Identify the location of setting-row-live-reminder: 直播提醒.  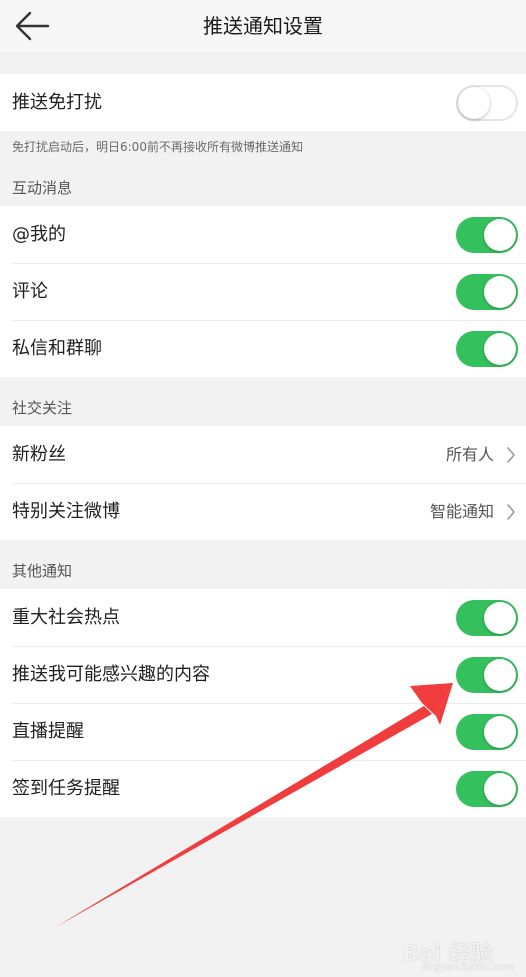
(263, 731).